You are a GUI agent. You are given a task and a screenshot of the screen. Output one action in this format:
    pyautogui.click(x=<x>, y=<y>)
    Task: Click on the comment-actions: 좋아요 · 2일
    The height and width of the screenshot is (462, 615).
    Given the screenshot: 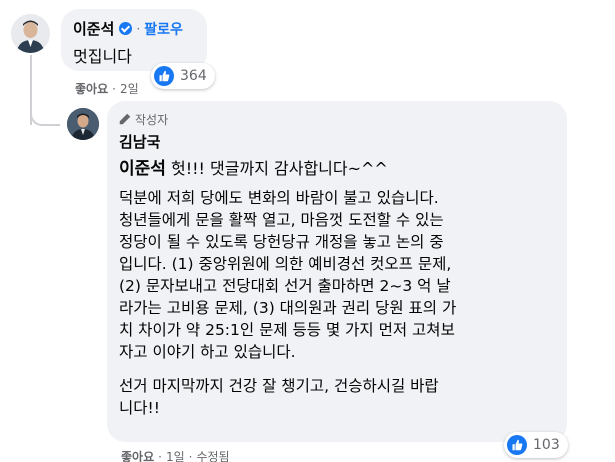 What is the action you would take?
    pyautogui.click(x=107, y=88)
    